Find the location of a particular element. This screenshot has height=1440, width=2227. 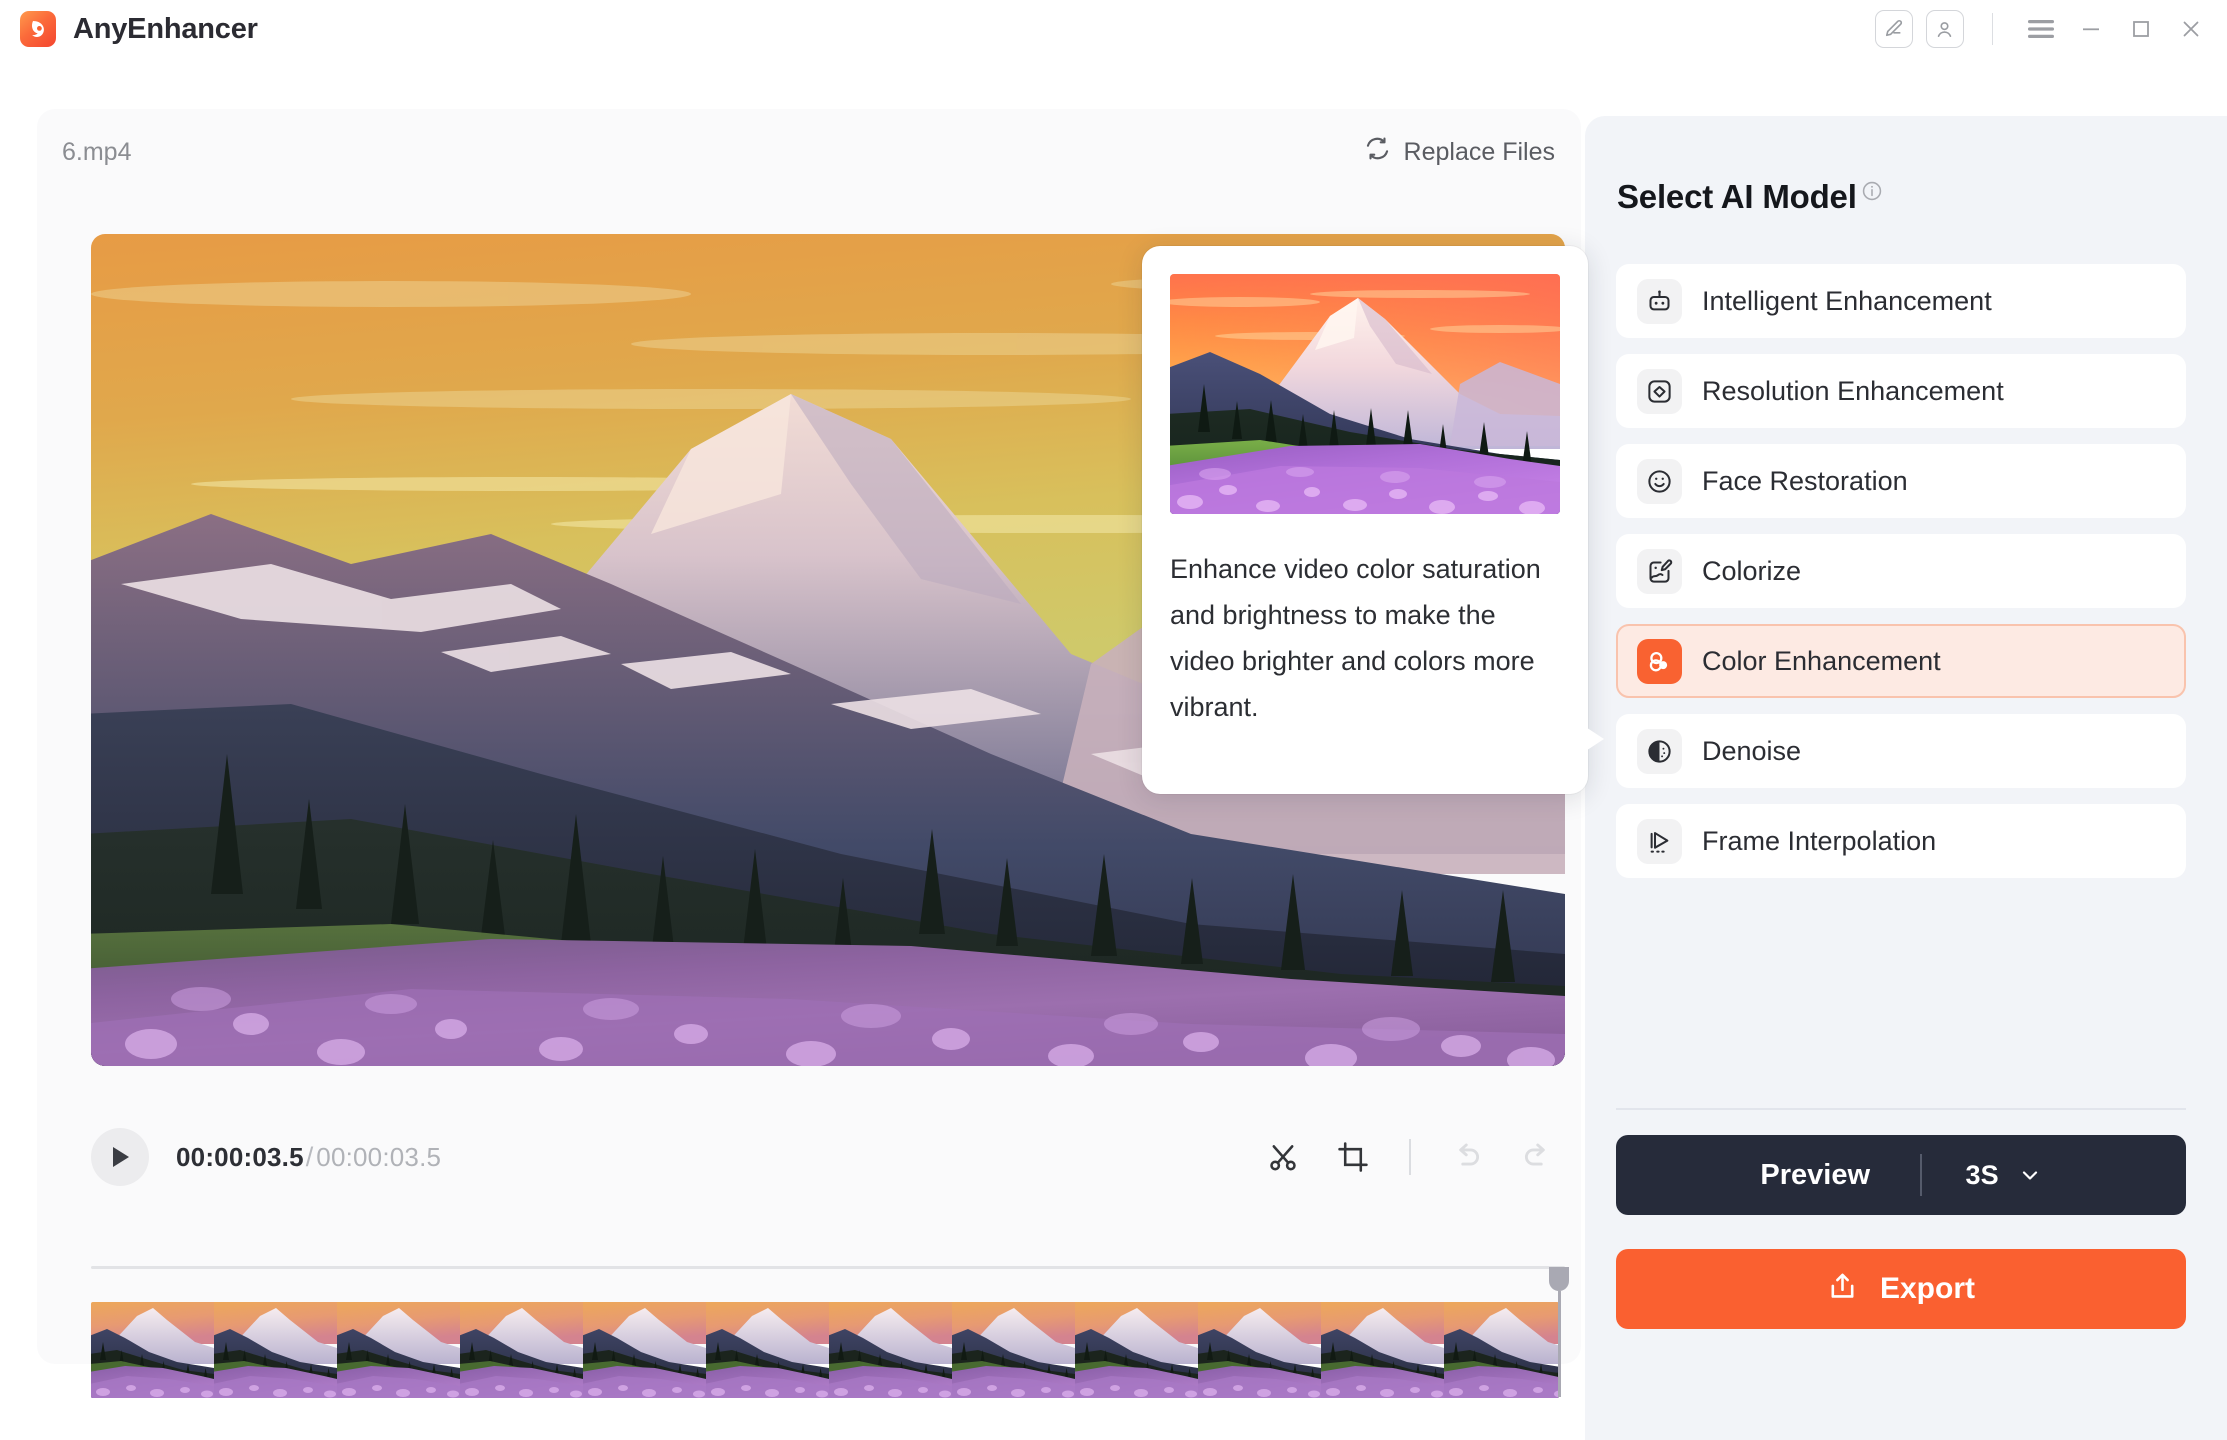

total-time-label: 00:00:03.5 is located at coordinates (378, 1157).